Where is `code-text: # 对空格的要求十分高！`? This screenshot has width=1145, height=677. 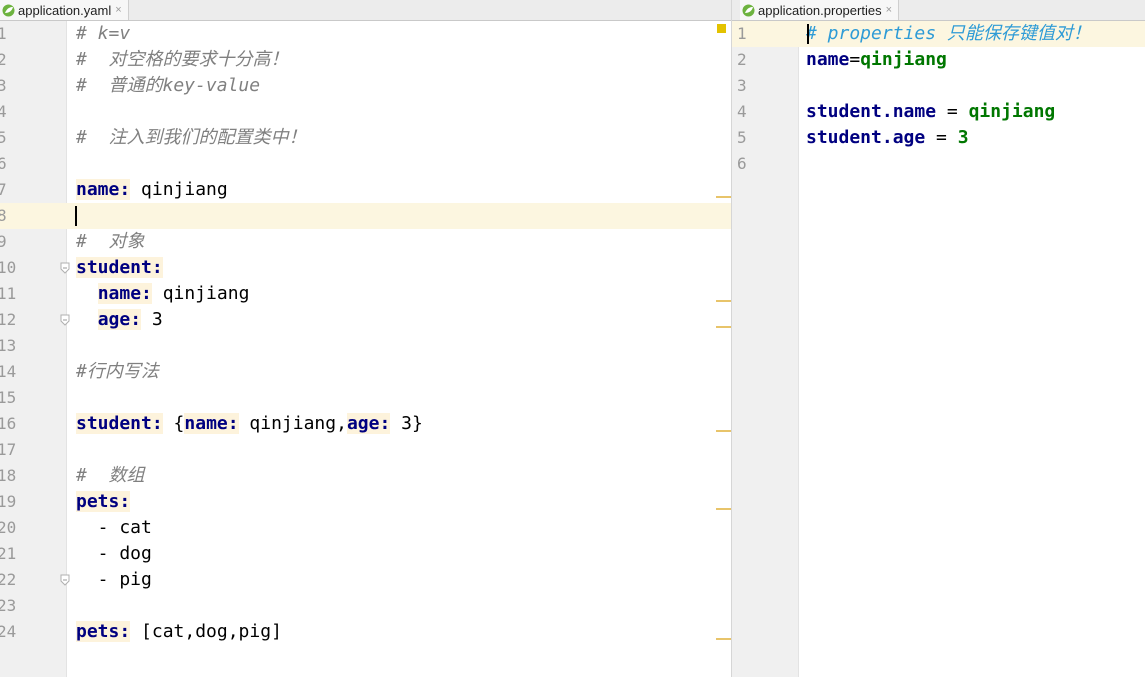
code-text: # 对空格的要求十分高！ is located at coordinates (182, 60).